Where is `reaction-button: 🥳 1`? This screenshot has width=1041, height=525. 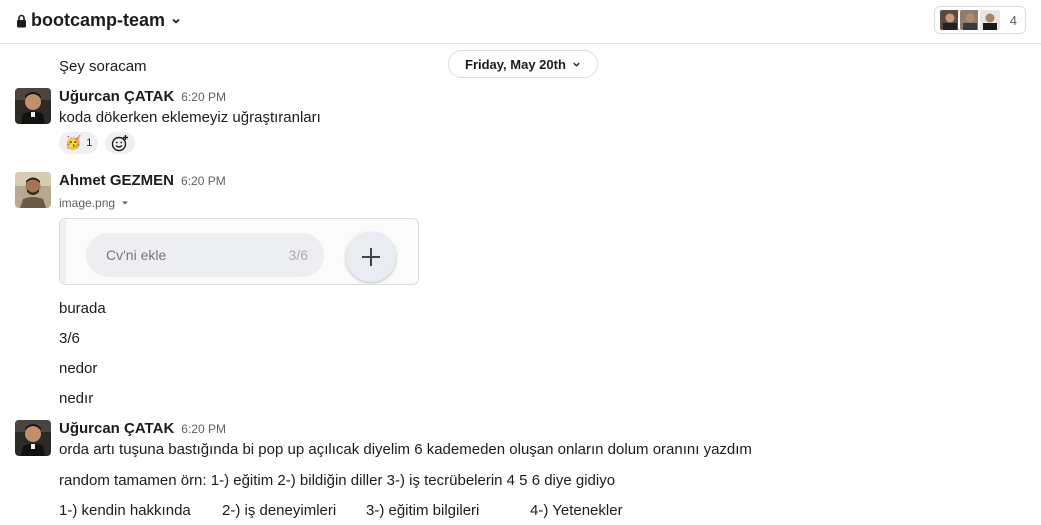 reaction-button: 🥳 1 is located at coordinates (79, 143).